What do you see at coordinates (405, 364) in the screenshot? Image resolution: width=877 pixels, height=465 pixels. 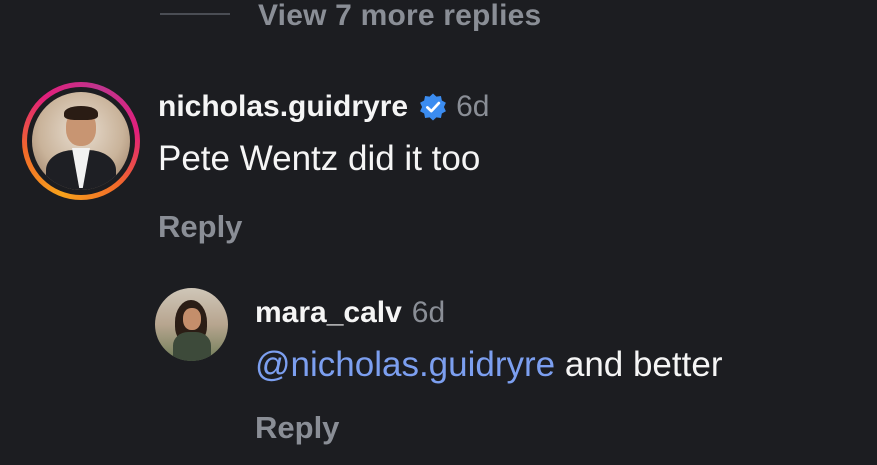 I see `mention-link: @nicholas.guidryre` at bounding box center [405, 364].